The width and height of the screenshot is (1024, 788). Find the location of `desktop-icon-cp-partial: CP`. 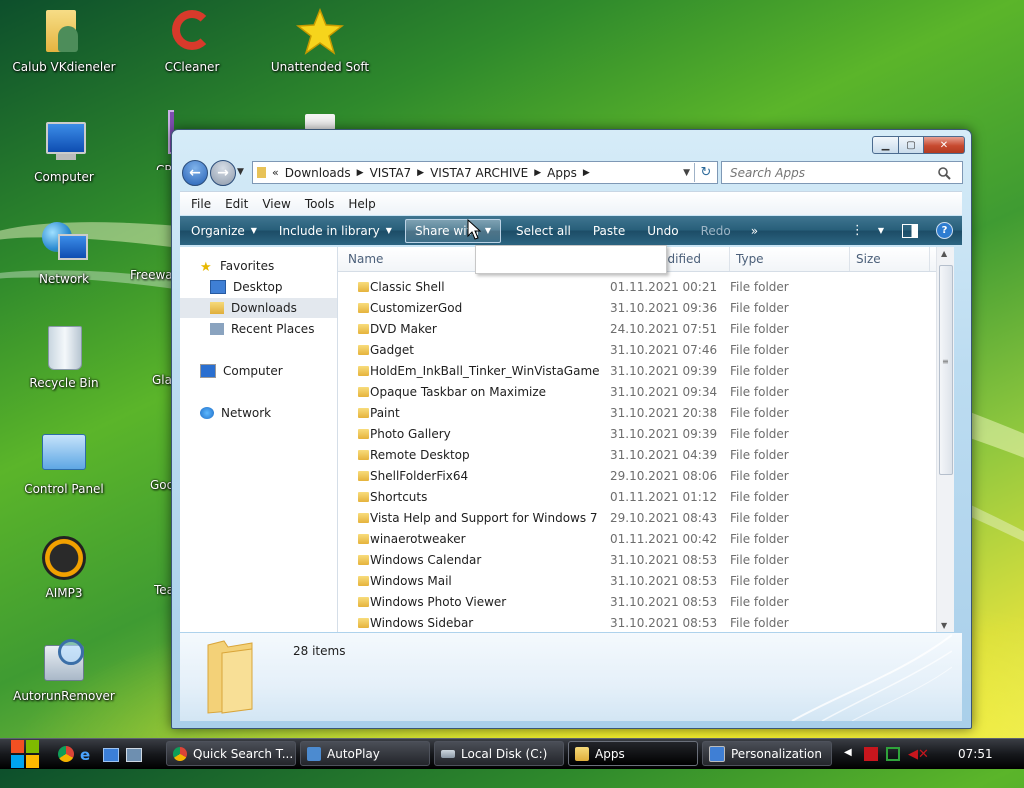

desktop-icon-cp-partial: CP is located at coordinates (157, 140).